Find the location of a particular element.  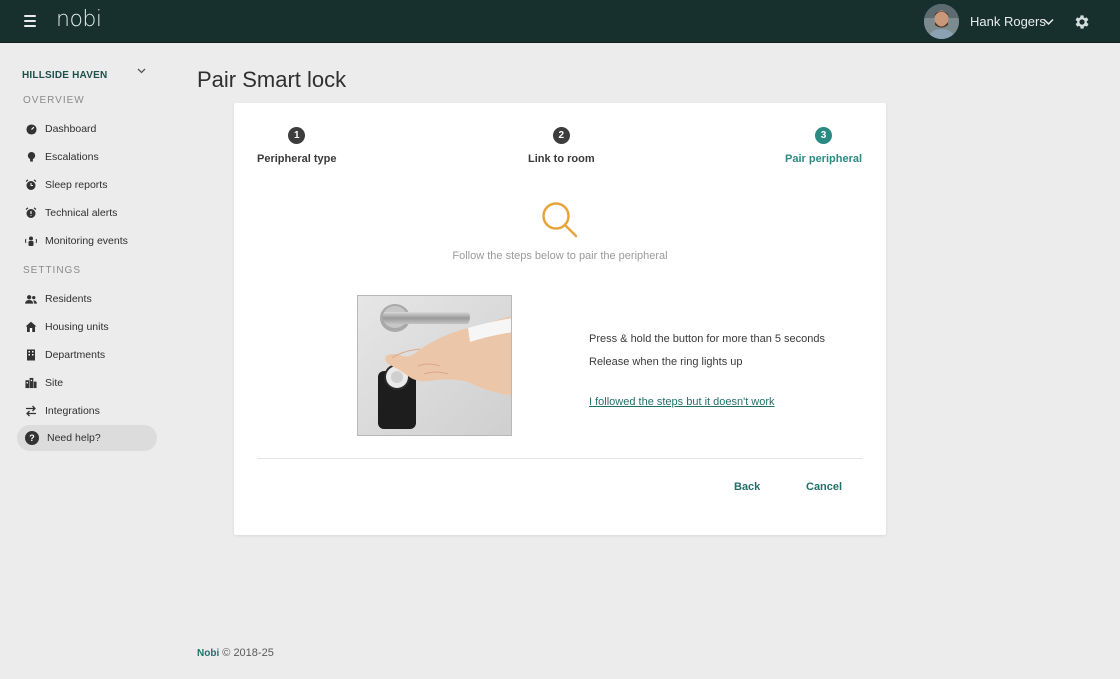

nobi-logo: nobi is located at coordinates (79, 19).